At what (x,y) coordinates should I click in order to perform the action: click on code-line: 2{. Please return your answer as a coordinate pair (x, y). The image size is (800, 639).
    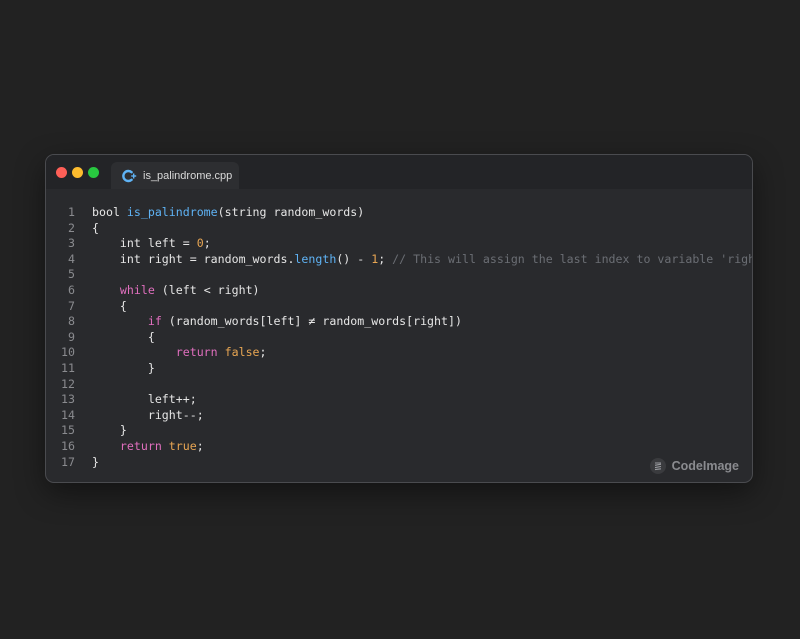
    Looking at the image, I should click on (399, 229).